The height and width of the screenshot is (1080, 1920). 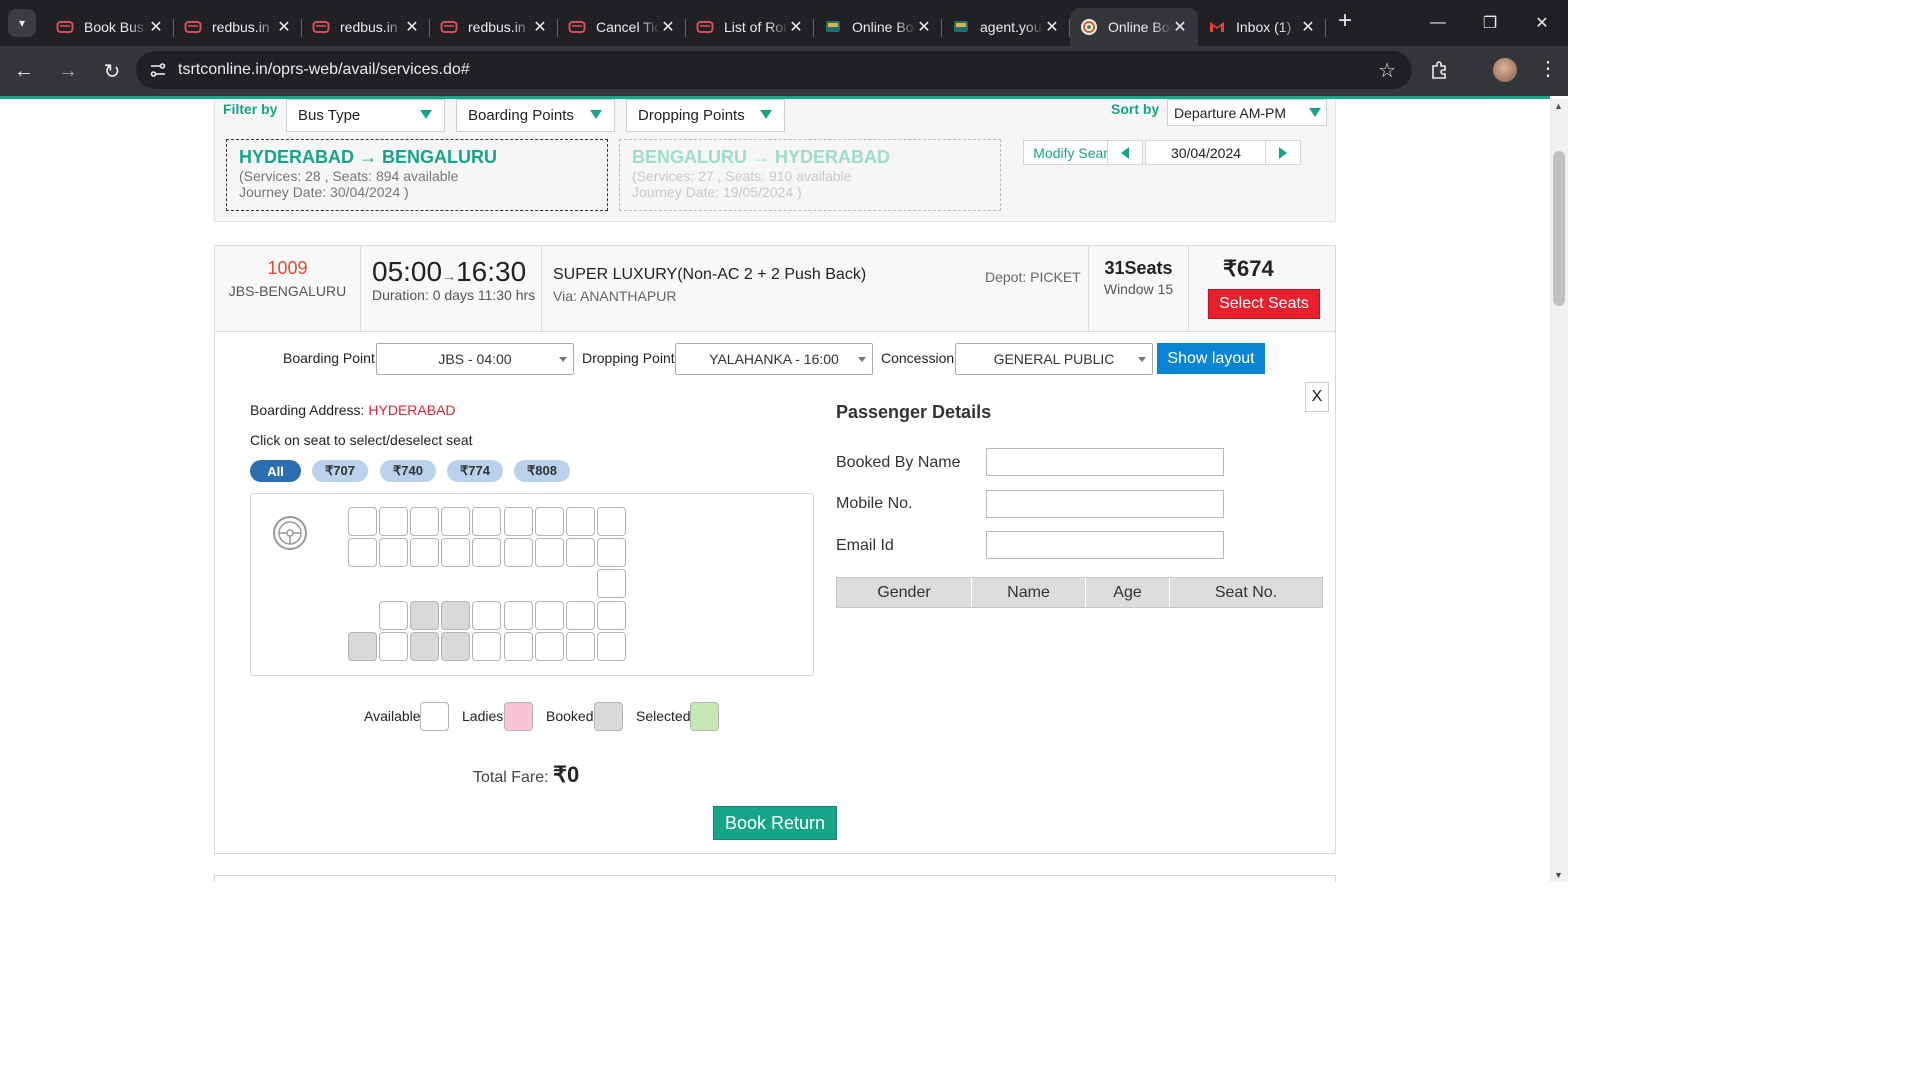 What do you see at coordinates (1105, 462) in the screenshot?
I see `booked-by-input` at bounding box center [1105, 462].